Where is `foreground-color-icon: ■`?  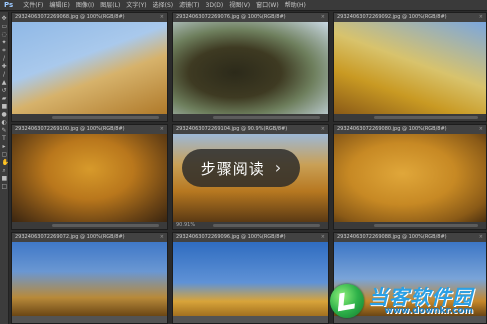 foreground-color-icon: ■ is located at coordinates (5, 179).